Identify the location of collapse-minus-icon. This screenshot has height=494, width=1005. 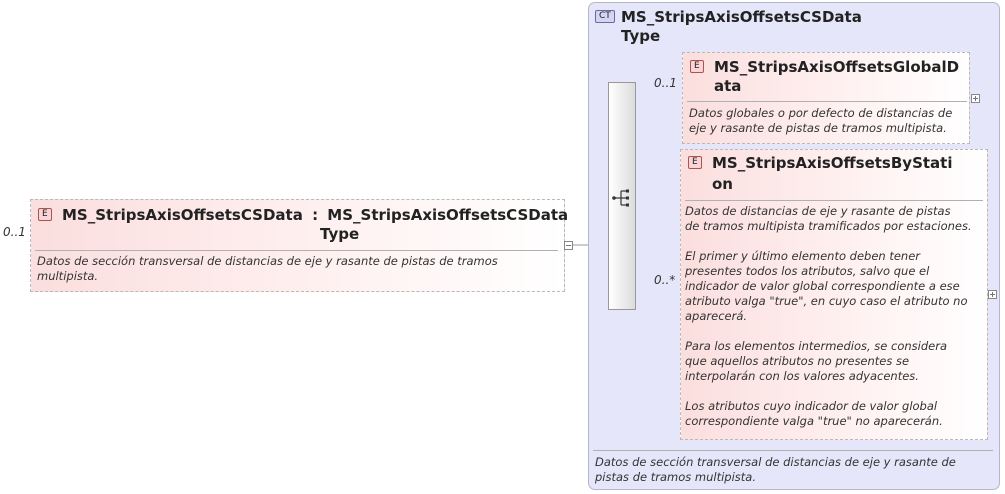
(568, 245).